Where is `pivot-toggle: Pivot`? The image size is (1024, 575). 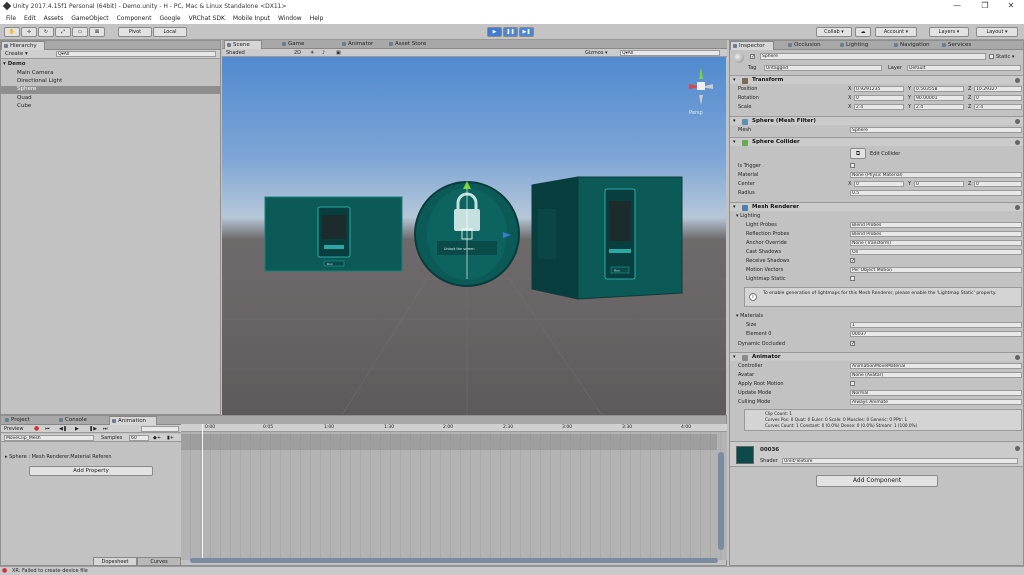
pivot-toggle: Pivot is located at coordinates (135, 32).